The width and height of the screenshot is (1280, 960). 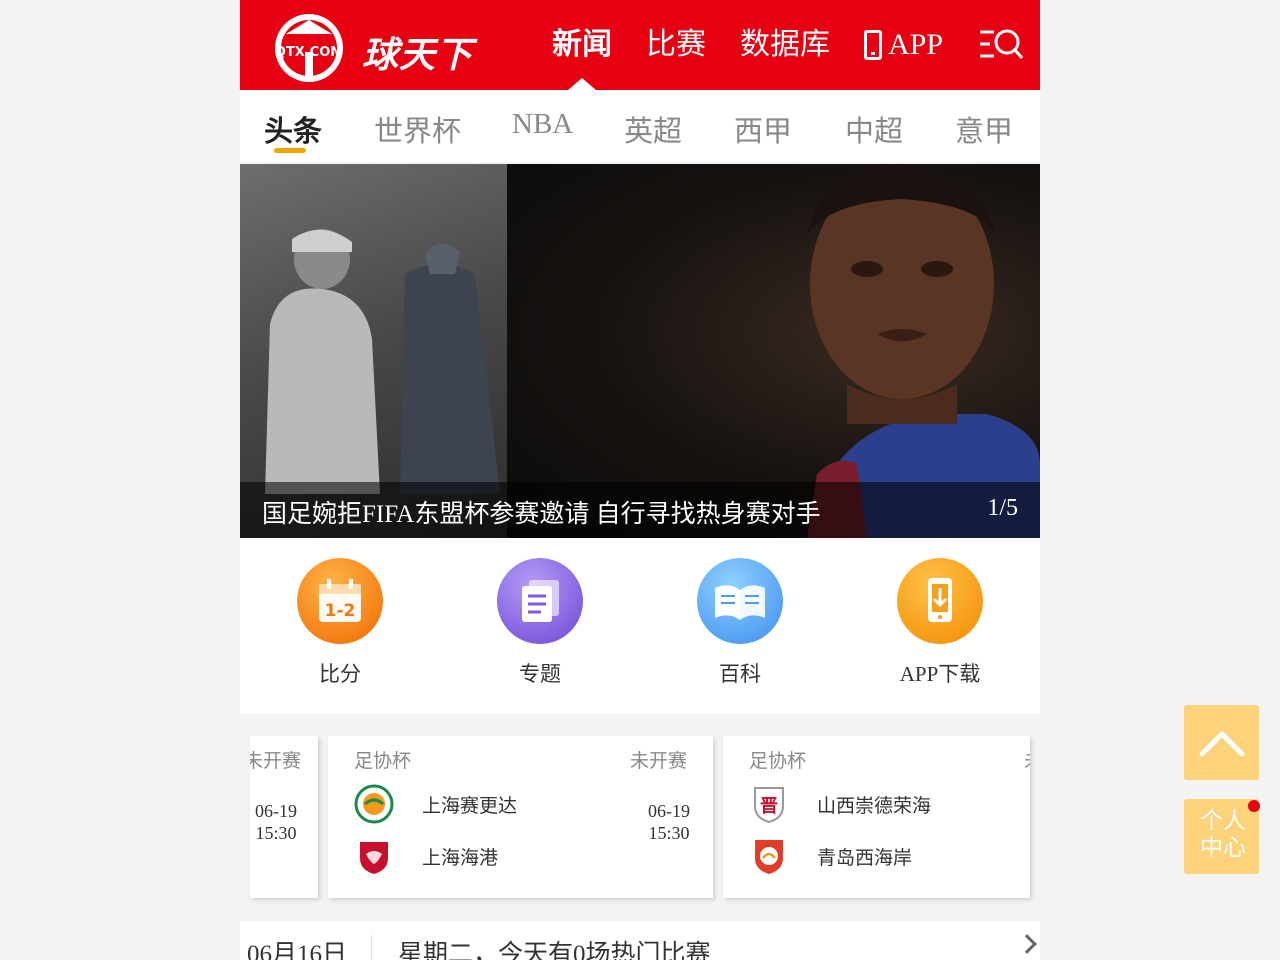 What do you see at coordinates (418, 55) in the screenshot?
I see `brand-name: 球天下` at bounding box center [418, 55].